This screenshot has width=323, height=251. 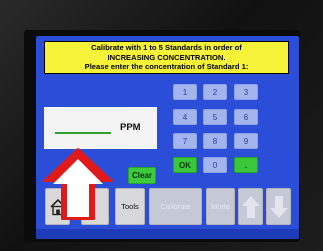 I want to click on tools-button: Tools, so click(x=130, y=206).